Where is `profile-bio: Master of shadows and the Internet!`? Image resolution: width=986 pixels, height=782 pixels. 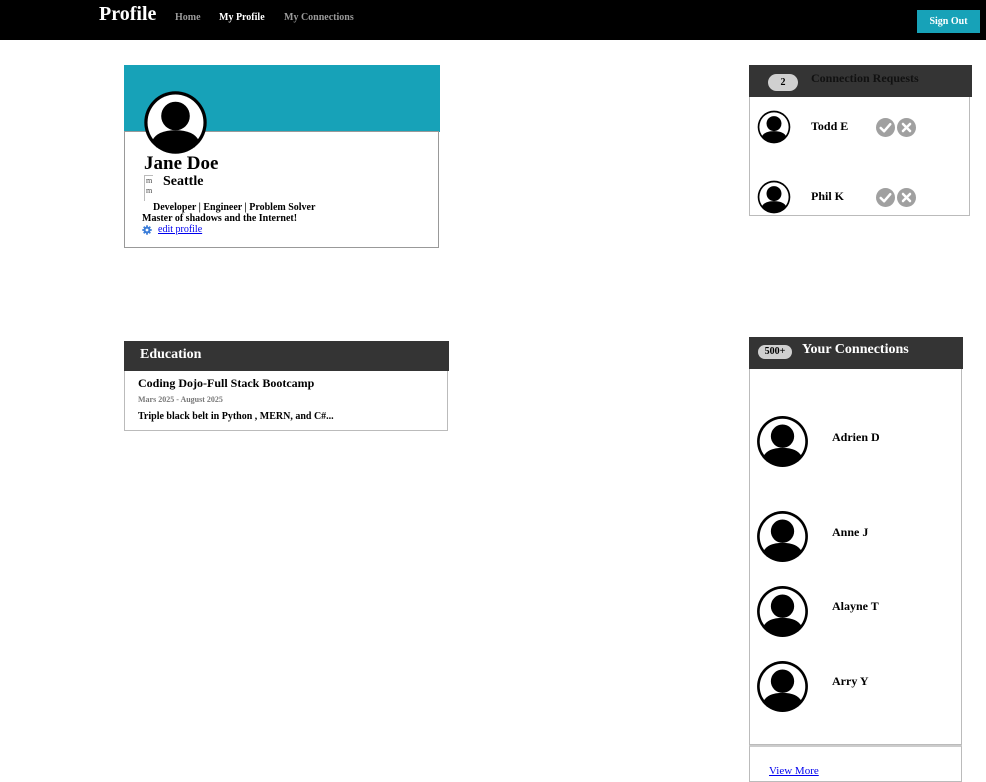
profile-bio: Master of shadows and the Internet! is located at coordinates (220, 218).